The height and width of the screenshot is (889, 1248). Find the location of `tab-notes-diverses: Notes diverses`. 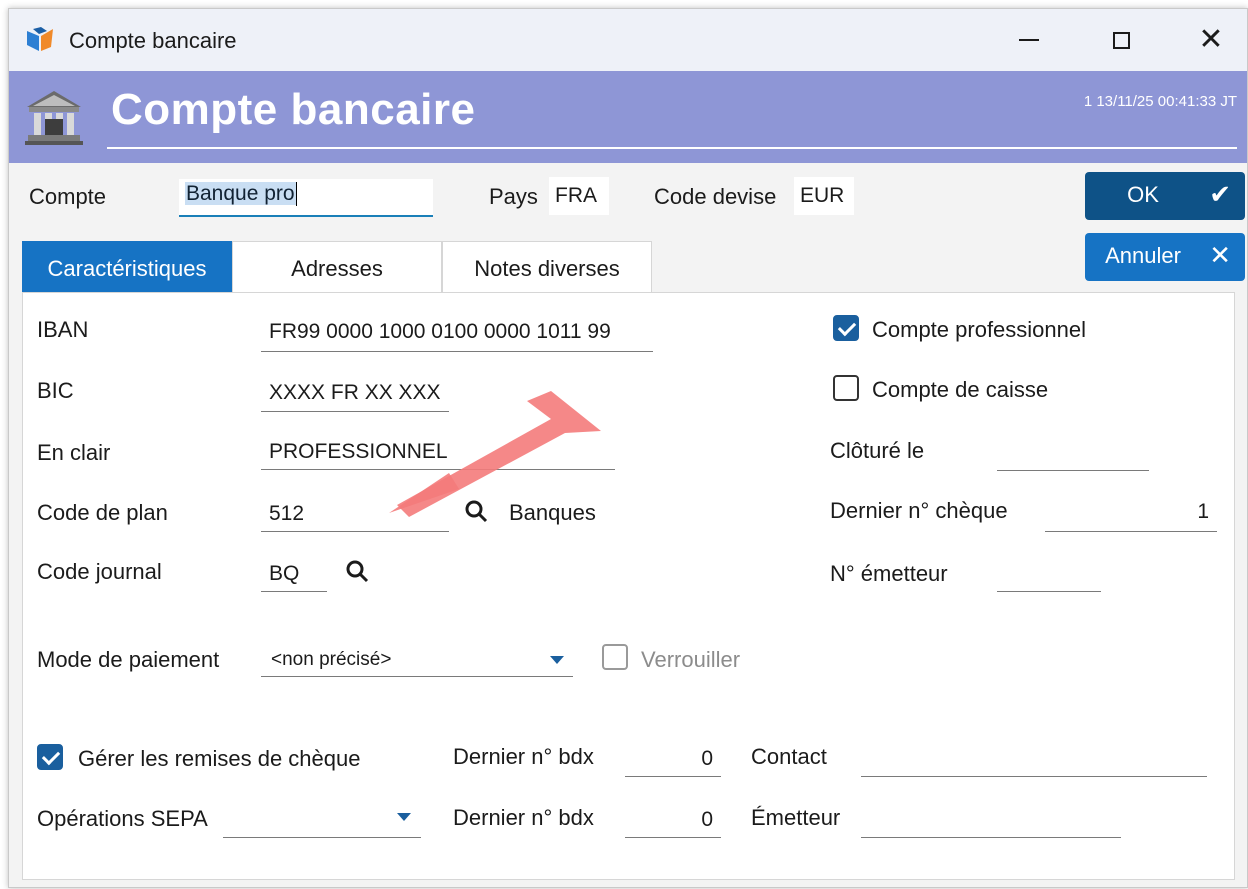

tab-notes-diverses: Notes diverses is located at coordinates (547, 267).